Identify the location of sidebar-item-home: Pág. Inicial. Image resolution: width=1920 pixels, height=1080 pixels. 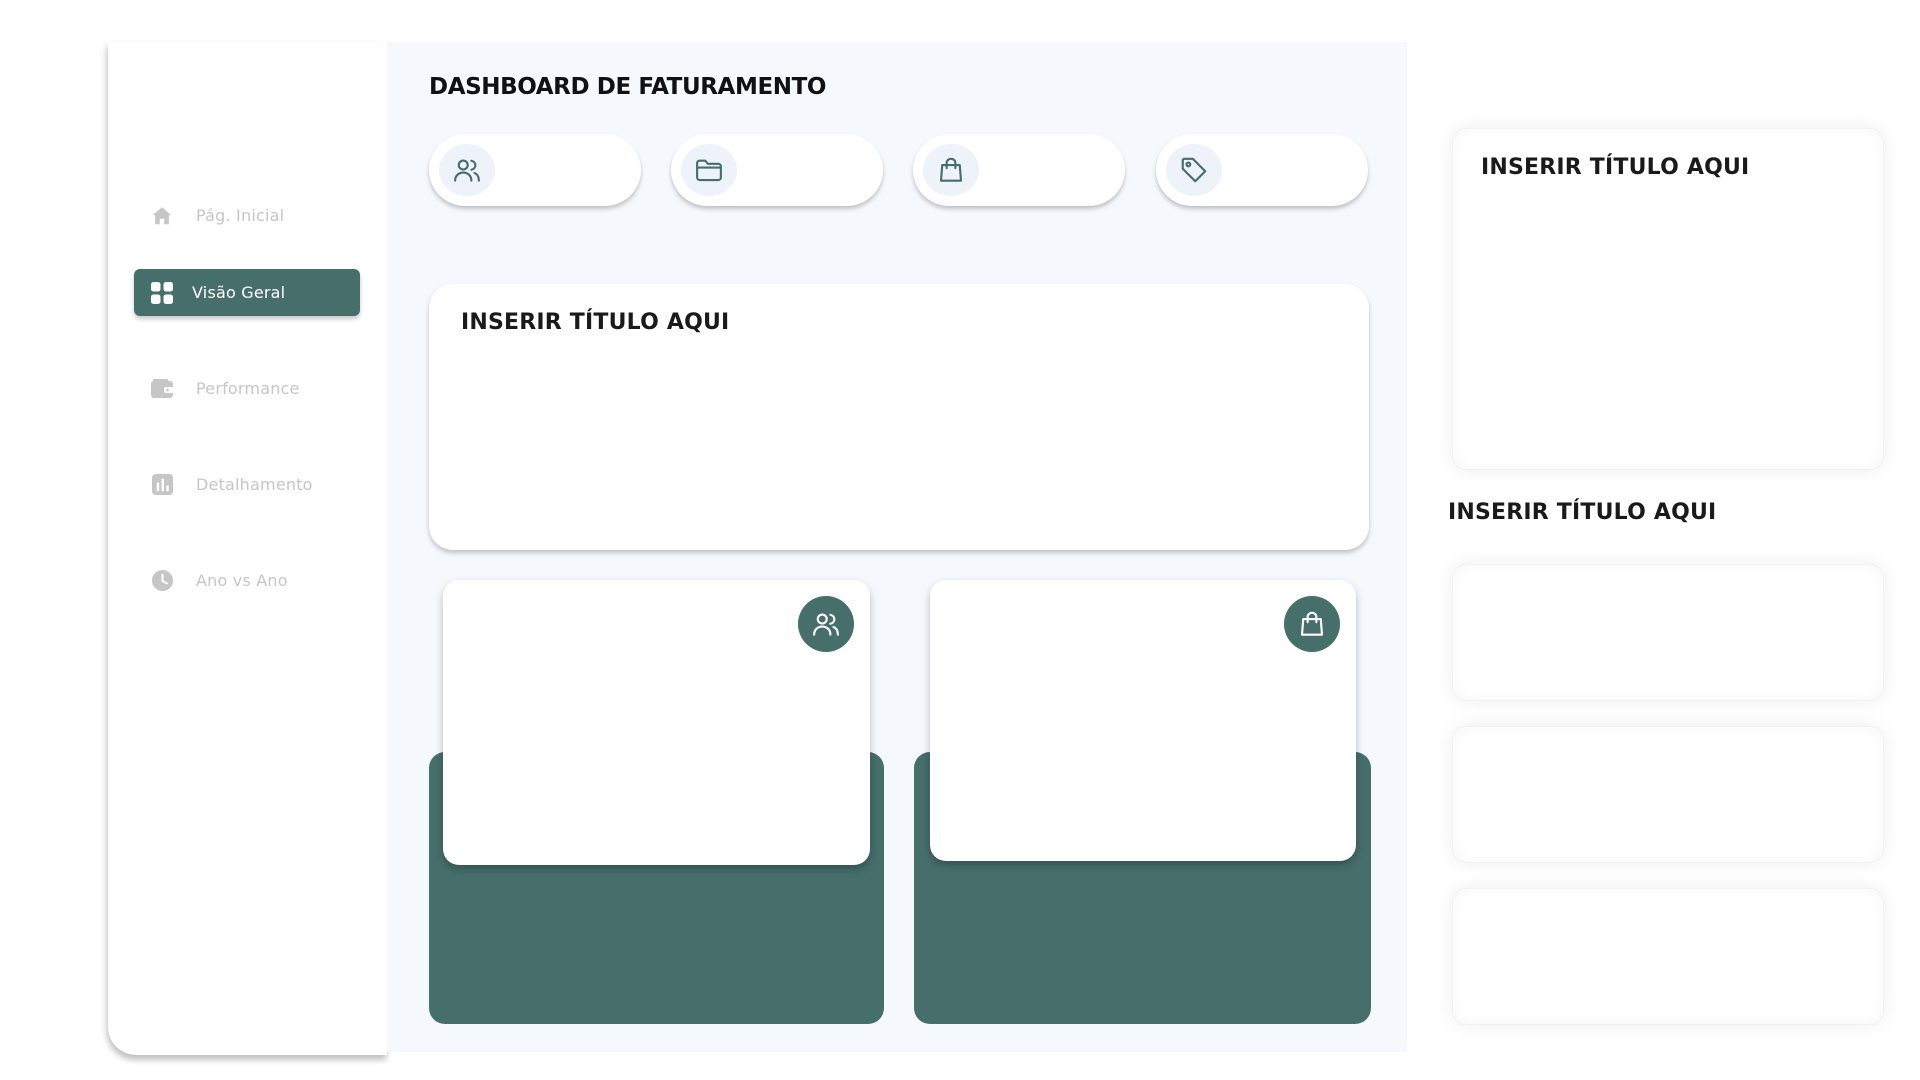
(247, 215).